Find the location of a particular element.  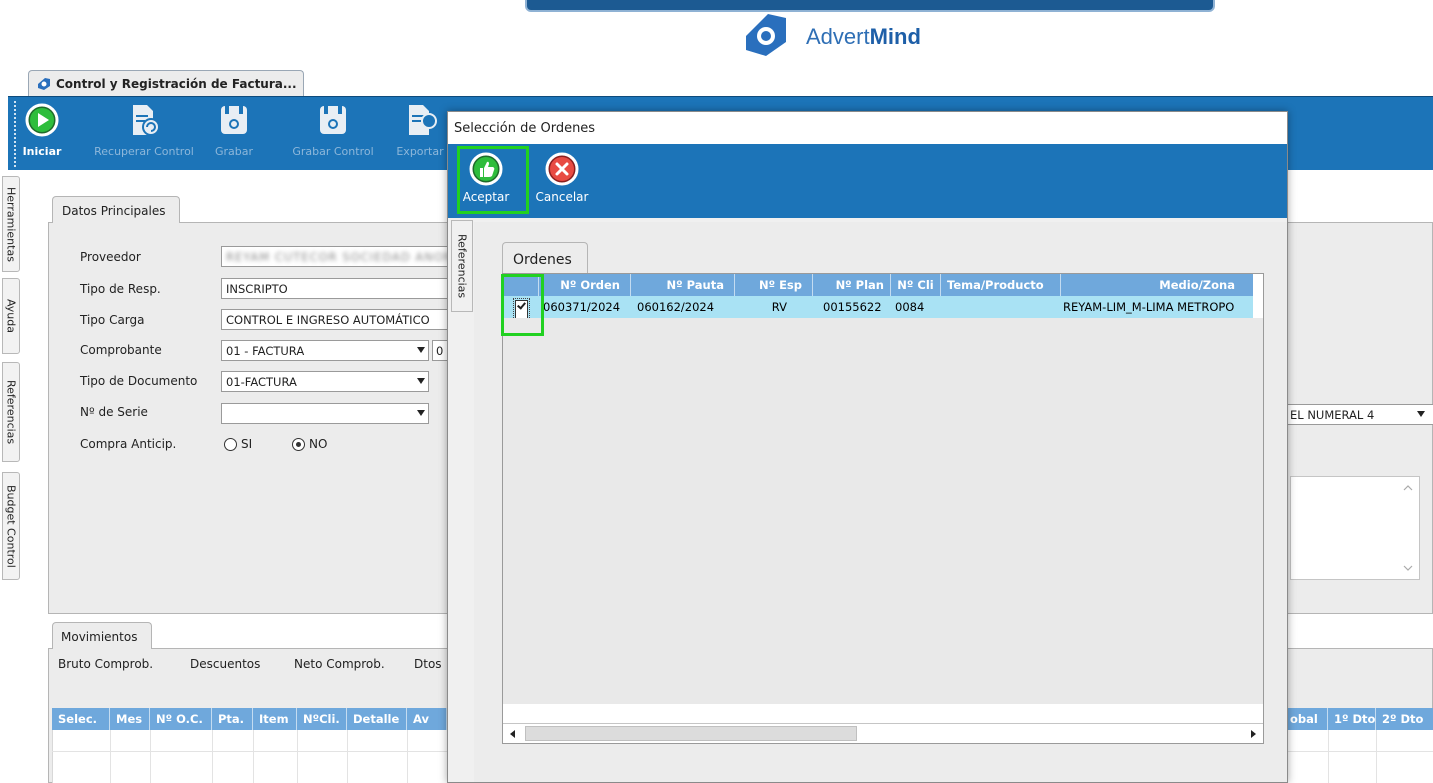

column-header: Nº Pauta is located at coordinates (683, 285).